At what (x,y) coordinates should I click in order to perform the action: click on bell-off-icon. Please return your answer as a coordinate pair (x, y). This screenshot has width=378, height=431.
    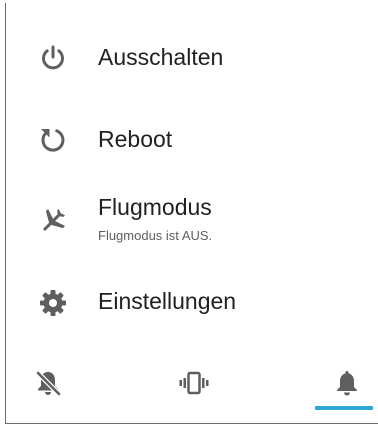
    Looking at the image, I should click on (48, 383).